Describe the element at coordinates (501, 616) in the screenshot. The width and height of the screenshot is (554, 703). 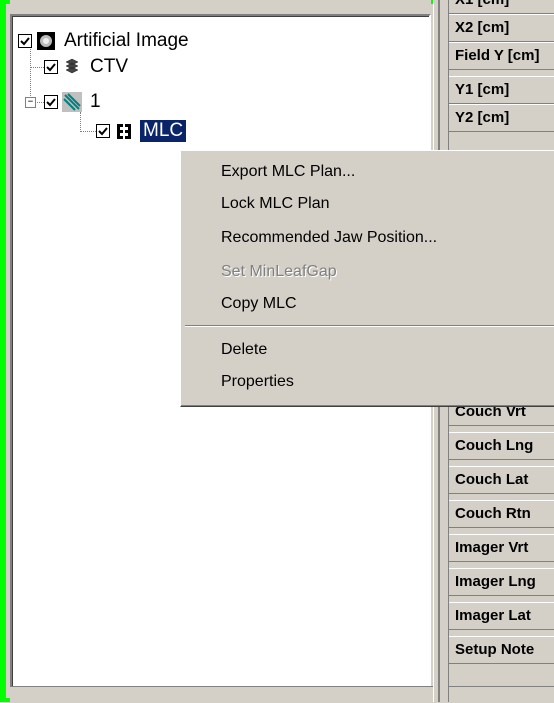
I see `grid-row-header: Imager Lat` at that location.